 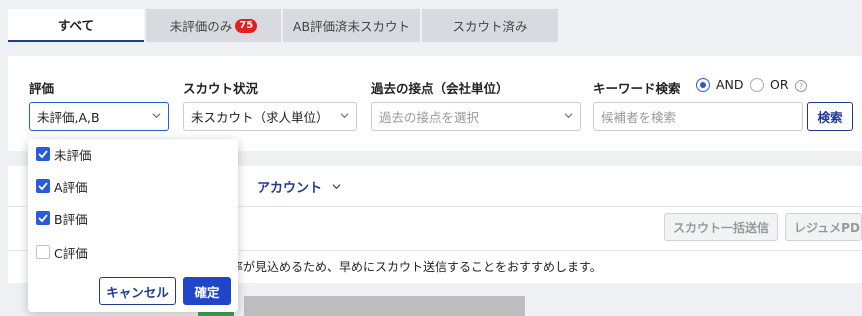 I want to click on keyword-search-input: 候補者を検索, so click(x=698, y=116).